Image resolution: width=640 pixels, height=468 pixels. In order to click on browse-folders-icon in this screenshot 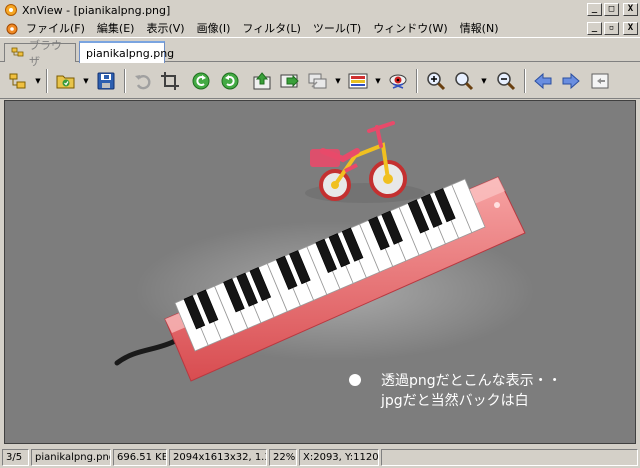, I will do `click(18, 81)`.